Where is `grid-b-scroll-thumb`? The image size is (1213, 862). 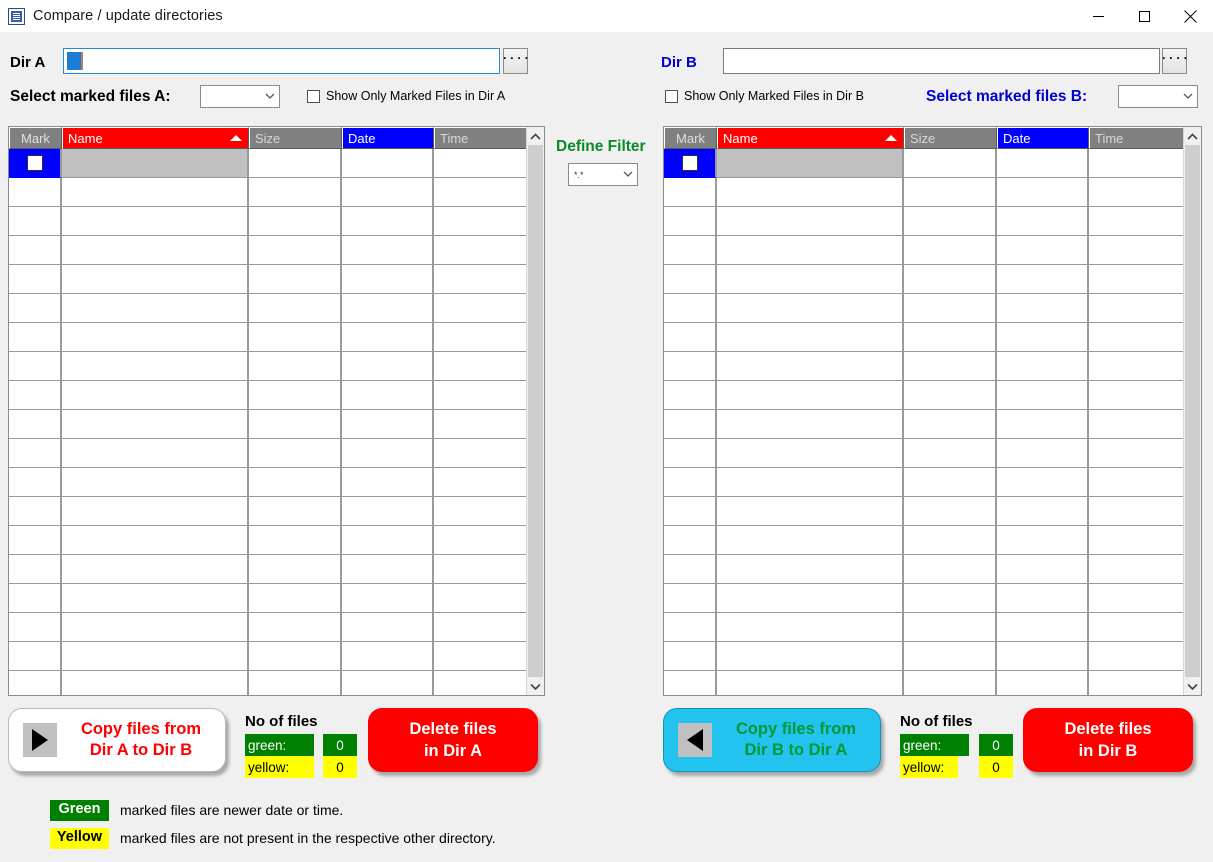
grid-b-scroll-thumb is located at coordinates (1192, 411).